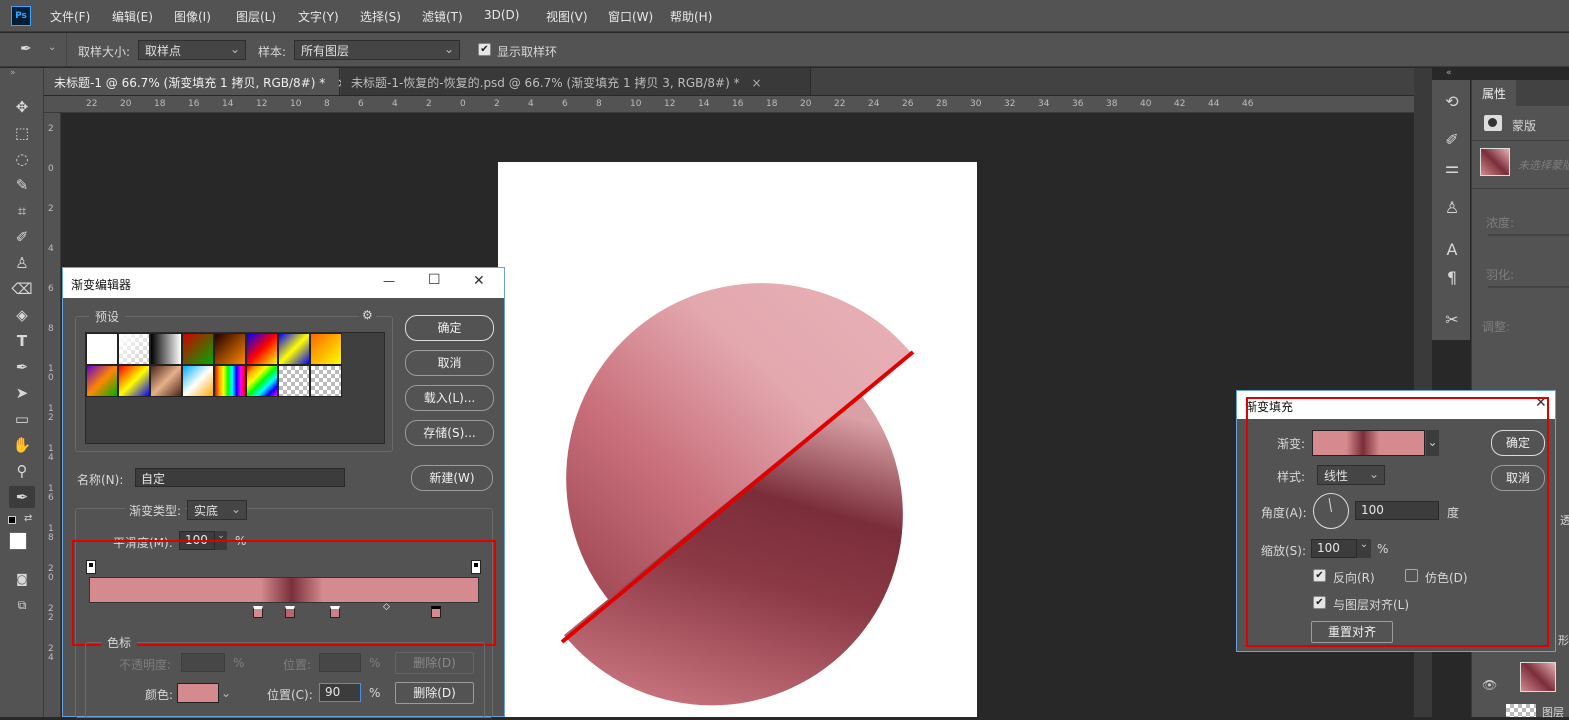 Image resolution: width=1569 pixels, height=720 pixels. What do you see at coordinates (22, 185) in the screenshot?
I see `quick-select-tool-icon: ✎` at bounding box center [22, 185].